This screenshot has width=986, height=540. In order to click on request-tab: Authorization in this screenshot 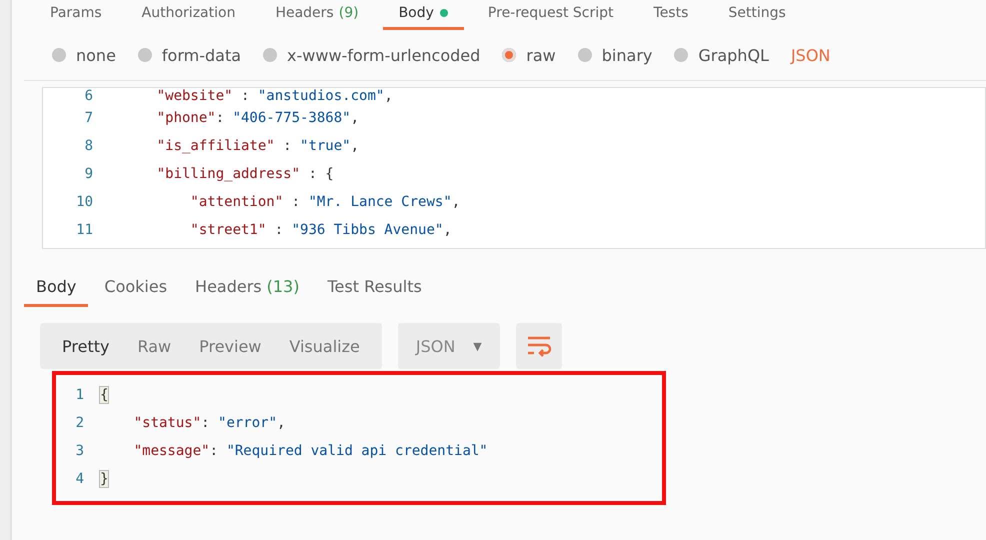, I will do `click(189, 17)`.